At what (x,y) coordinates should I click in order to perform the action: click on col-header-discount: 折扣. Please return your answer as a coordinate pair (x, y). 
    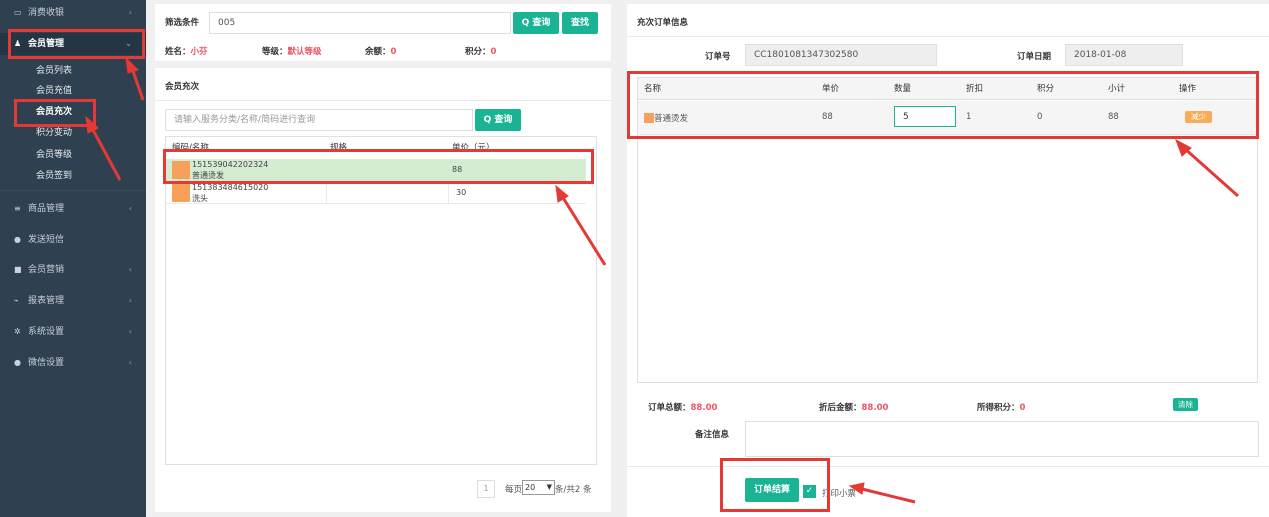
    Looking at the image, I should click on (975, 89).